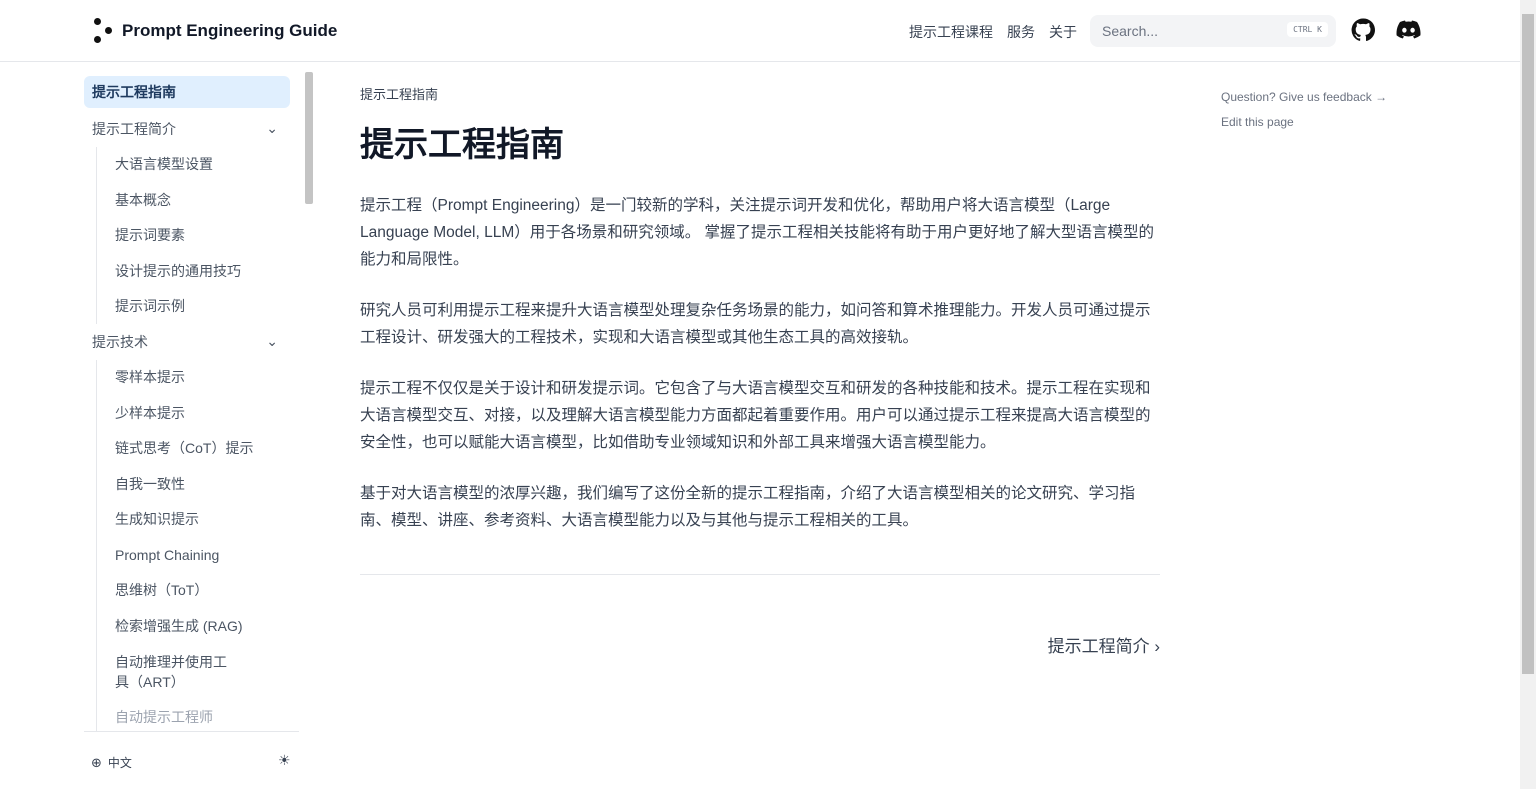 The image size is (1536, 789). I want to click on nav-link-services: 服务, so click(1021, 32).